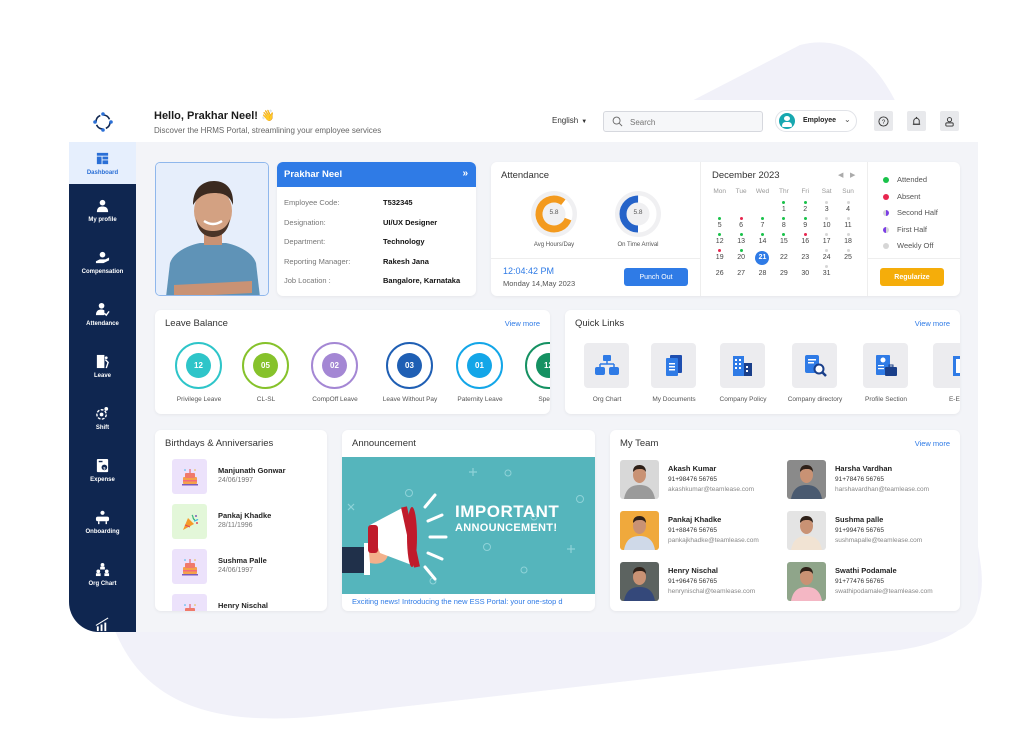  I want to click on birthday-item: Manjunath Gonwar 24/06/1997, so click(247, 477).